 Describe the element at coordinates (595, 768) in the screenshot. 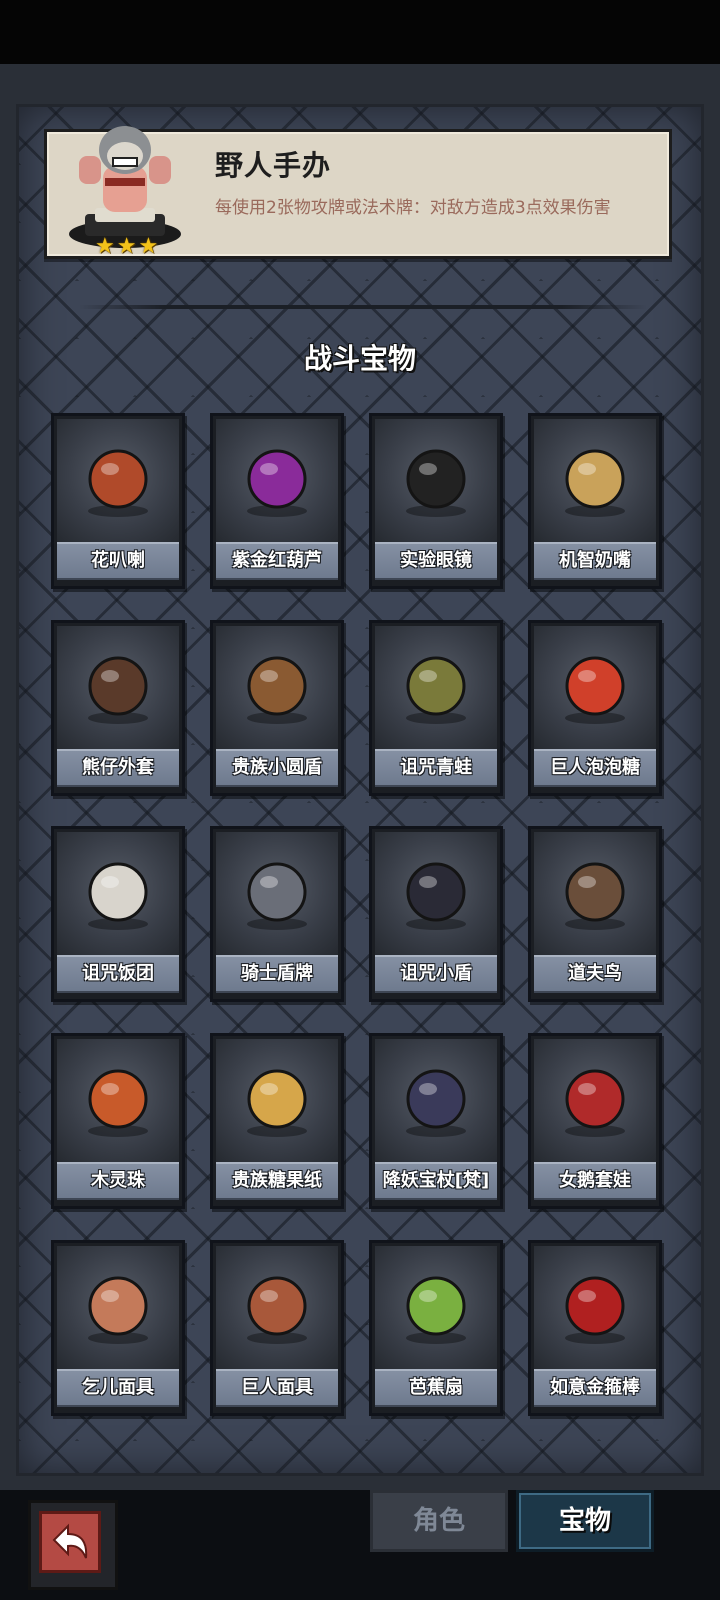

I see `treasure-item-label: 巨人泡泡糖` at that location.